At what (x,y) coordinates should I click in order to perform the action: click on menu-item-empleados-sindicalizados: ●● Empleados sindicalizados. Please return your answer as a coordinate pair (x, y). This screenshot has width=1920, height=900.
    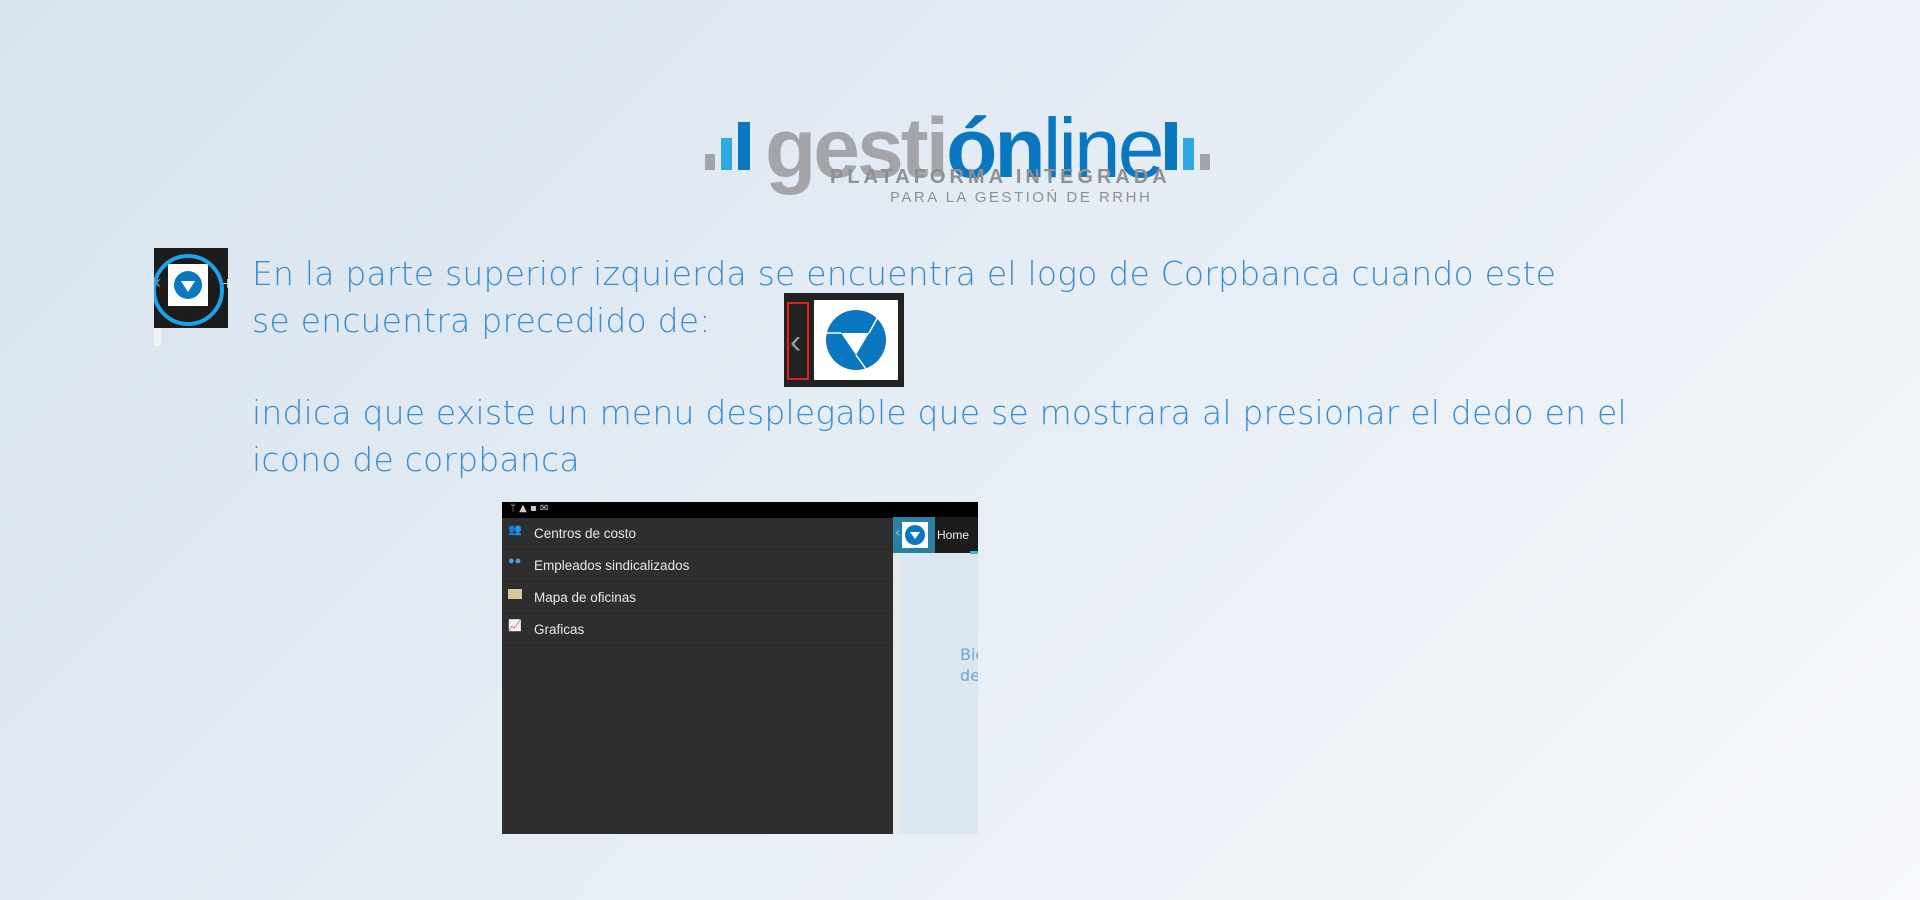
    Looking at the image, I should click on (697, 566).